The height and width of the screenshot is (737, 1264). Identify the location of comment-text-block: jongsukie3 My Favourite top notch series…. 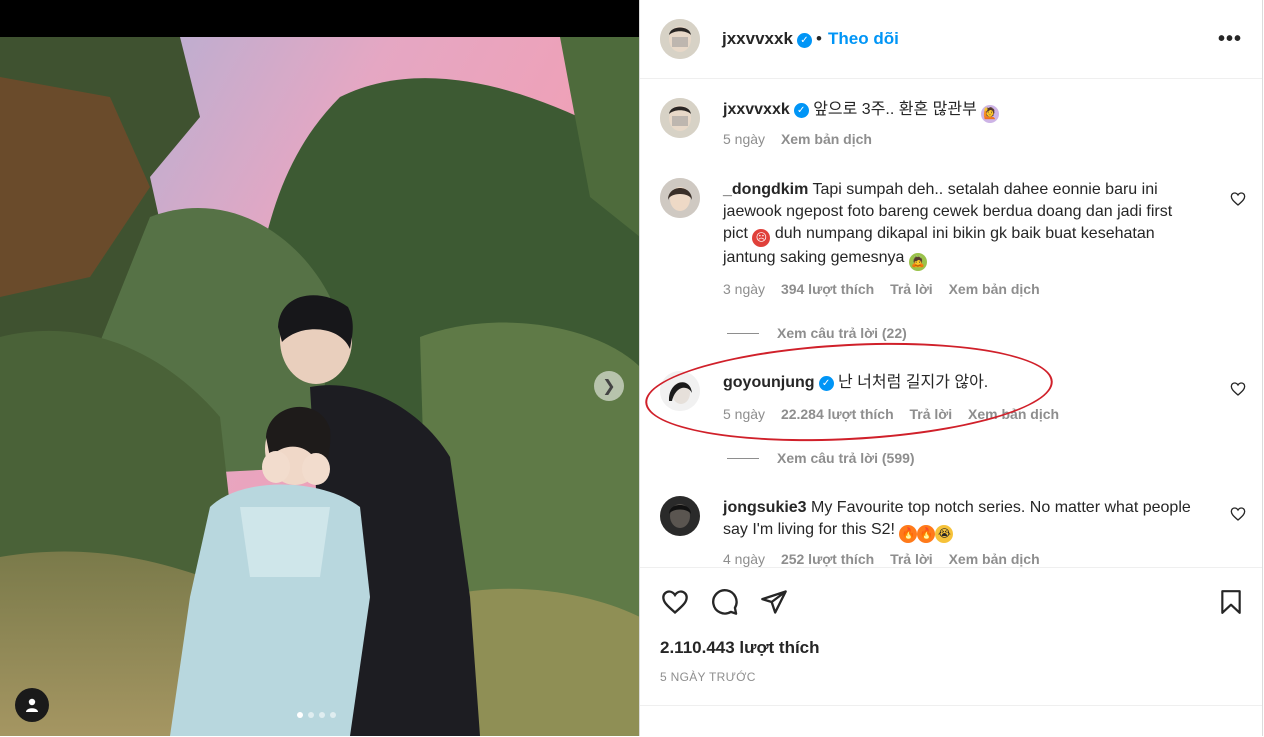
(958, 520).